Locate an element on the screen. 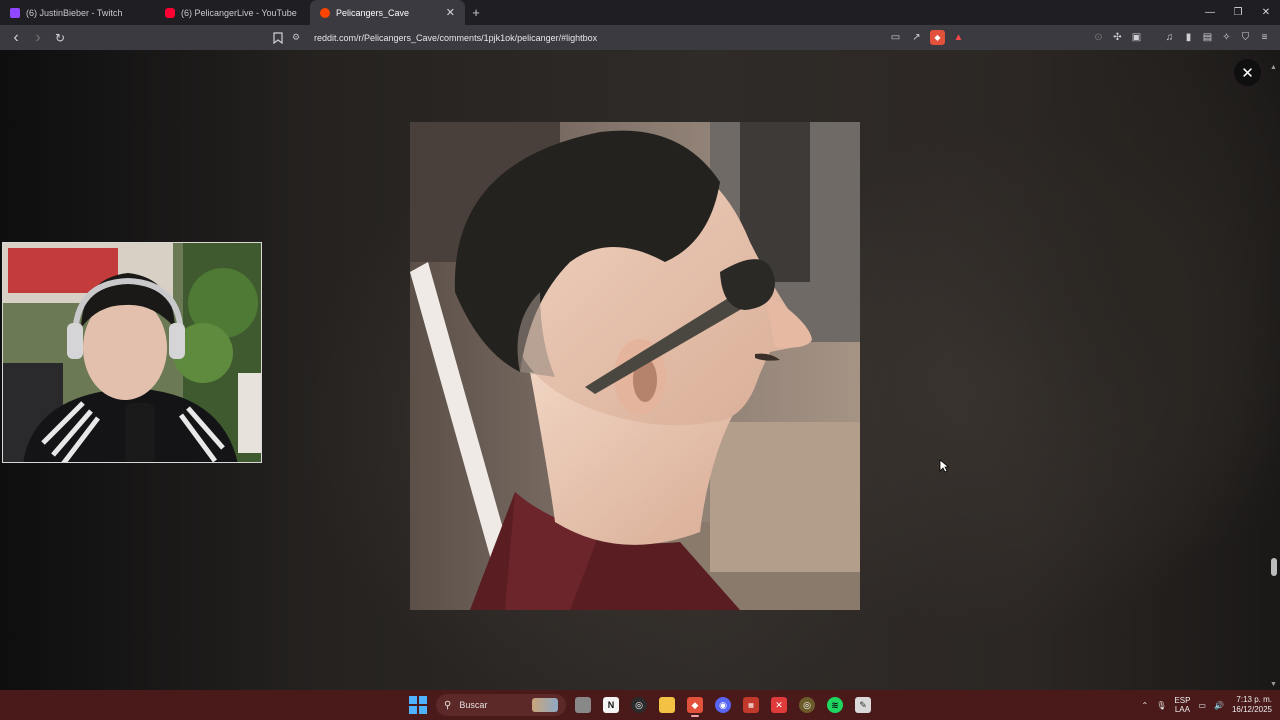  wallet-icon: ▤ is located at coordinates (1207, 37).